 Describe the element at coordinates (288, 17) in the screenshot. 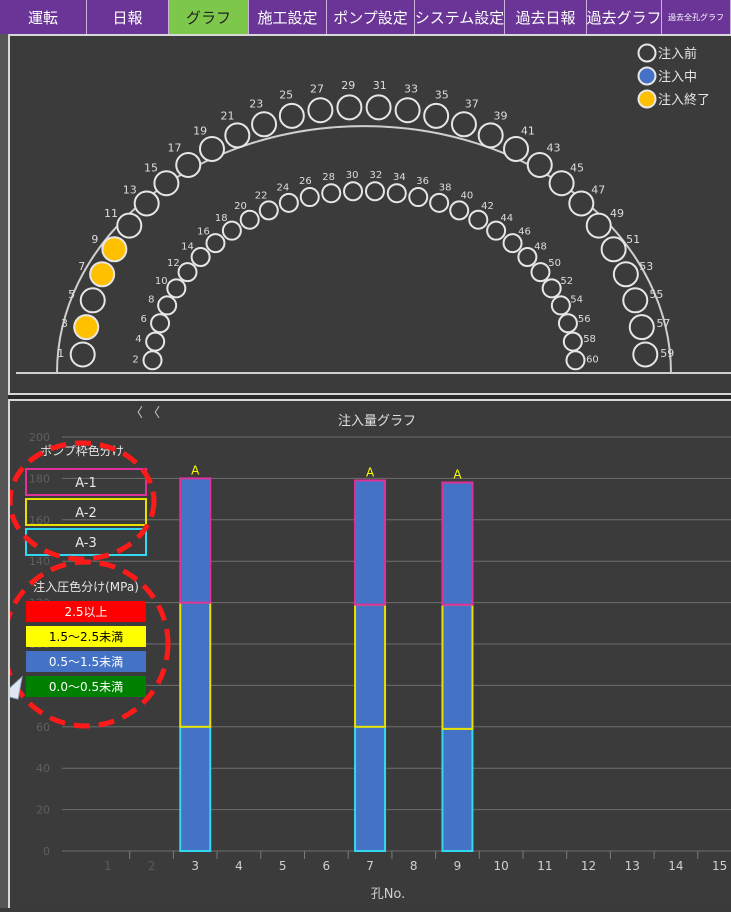

I see `tab-3: 施工設定` at that location.